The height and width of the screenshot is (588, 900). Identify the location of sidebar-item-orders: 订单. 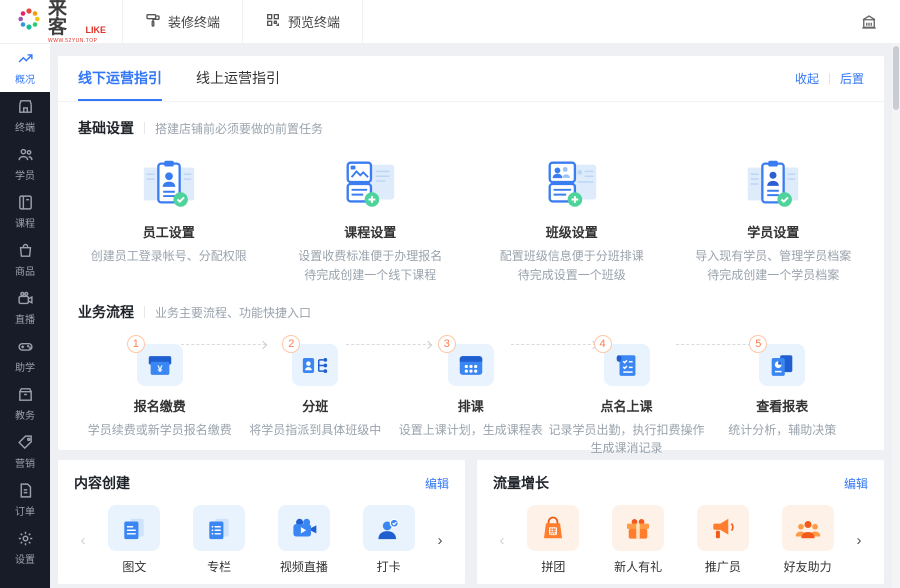
(25, 500).